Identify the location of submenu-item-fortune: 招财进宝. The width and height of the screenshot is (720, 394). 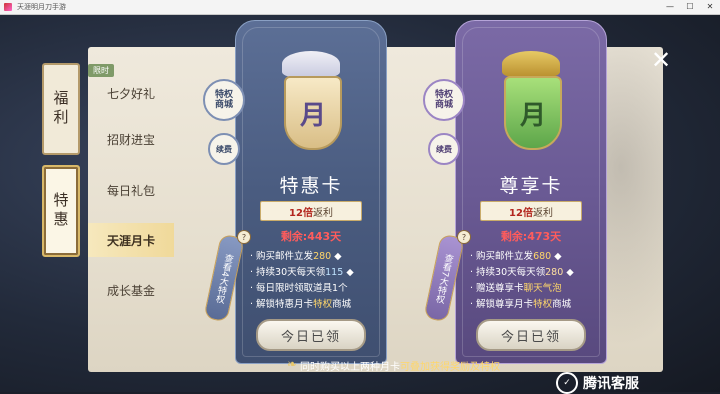
(131, 139).